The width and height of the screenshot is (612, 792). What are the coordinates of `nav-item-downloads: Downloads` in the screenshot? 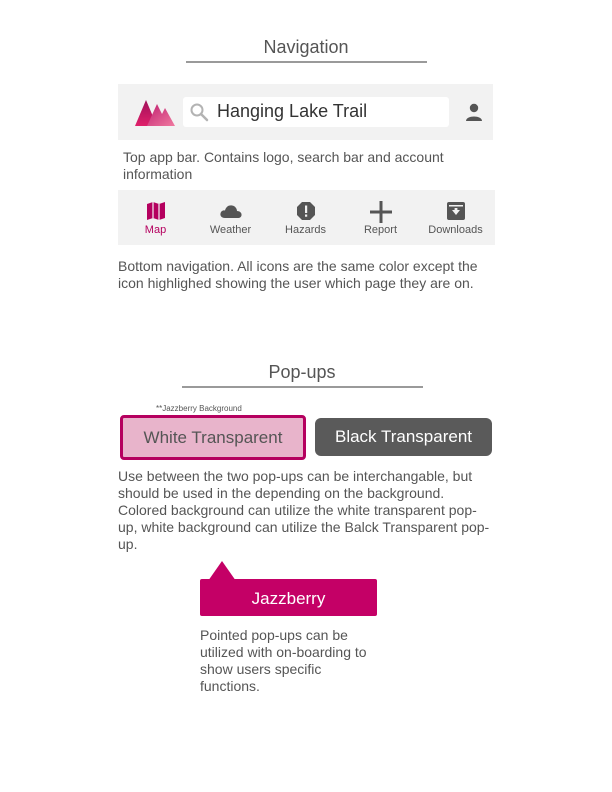 It's located at (455, 217).